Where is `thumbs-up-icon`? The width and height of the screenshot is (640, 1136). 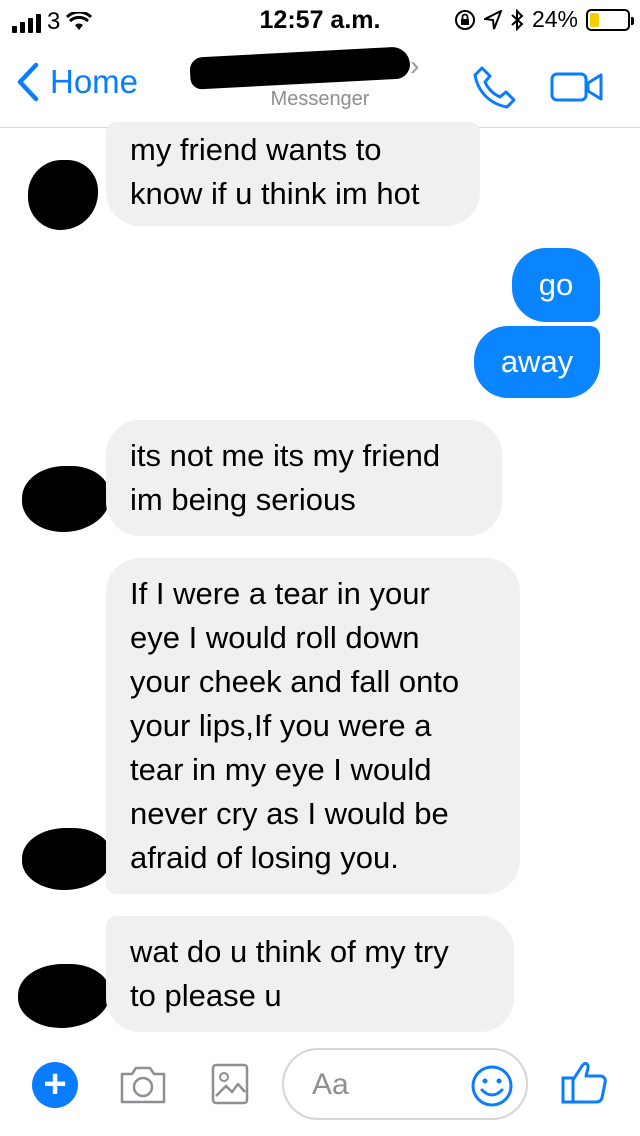 thumbs-up-icon is located at coordinates (584, 1082).